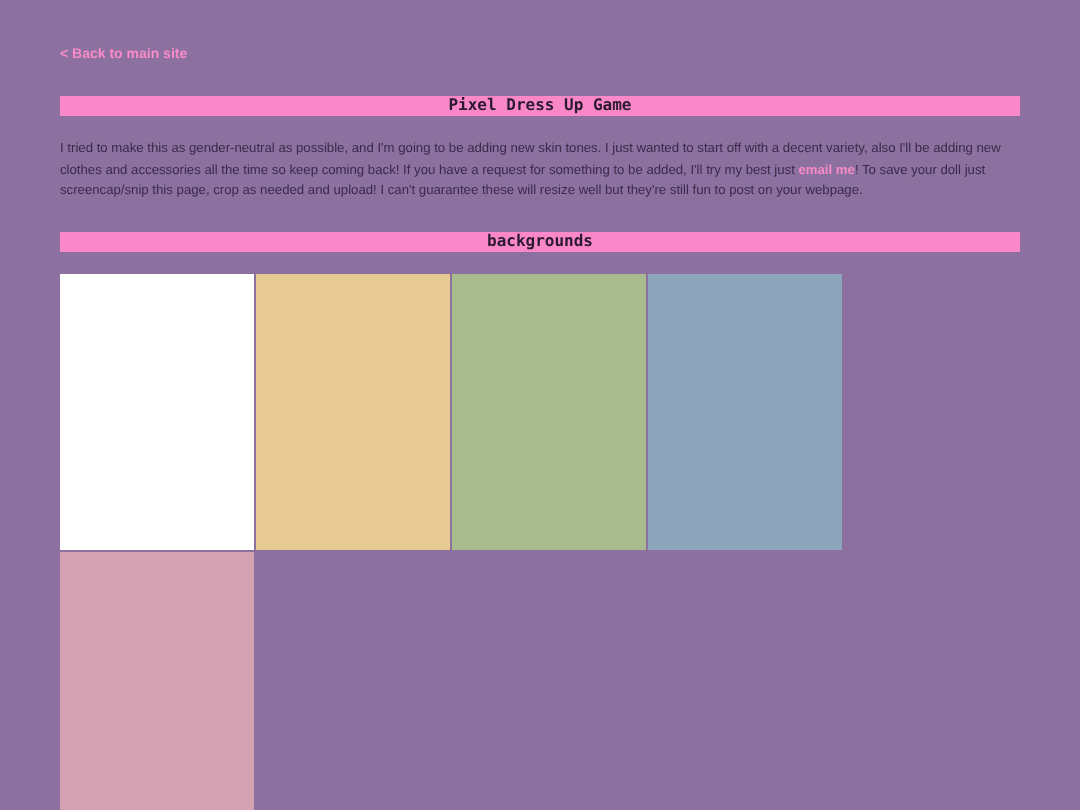 The width and height of the screenshot is (1080, 810). Describe the element at coordinates (540, 241) in the screenshot. I see `section-title: backgrounds` at that location.